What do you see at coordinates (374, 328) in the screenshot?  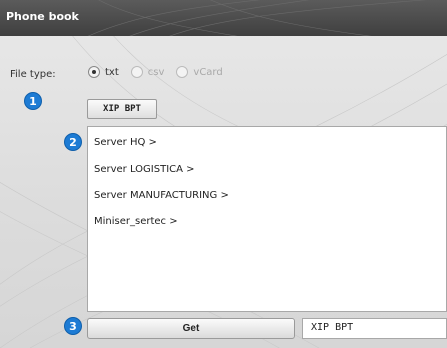 I see `phonebook-name-field: XIP BPT` at bounding box center [374, 328].